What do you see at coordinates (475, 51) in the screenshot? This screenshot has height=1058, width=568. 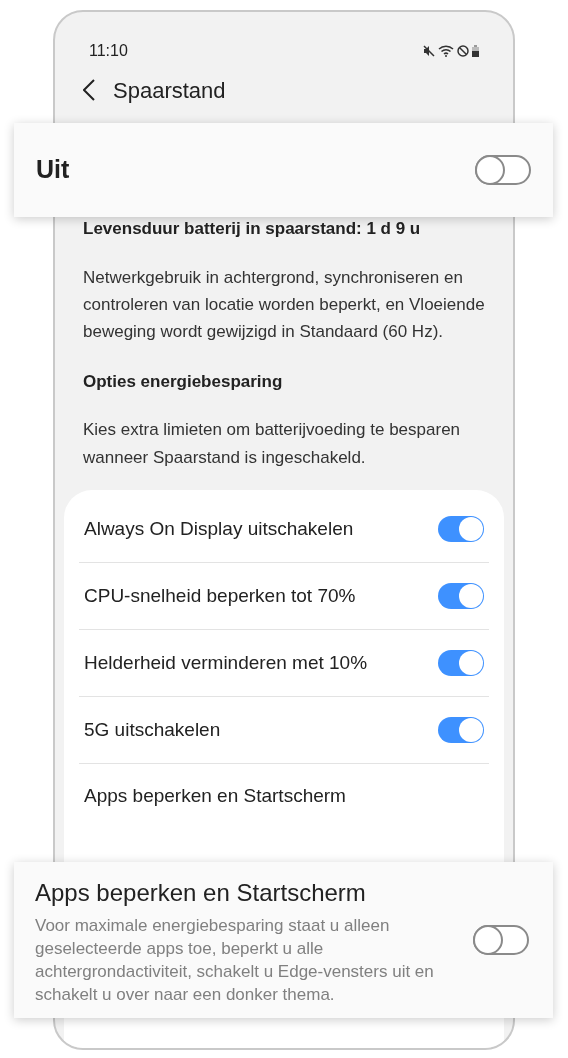 I see `battery-icon` at bounding box center [475, 51].